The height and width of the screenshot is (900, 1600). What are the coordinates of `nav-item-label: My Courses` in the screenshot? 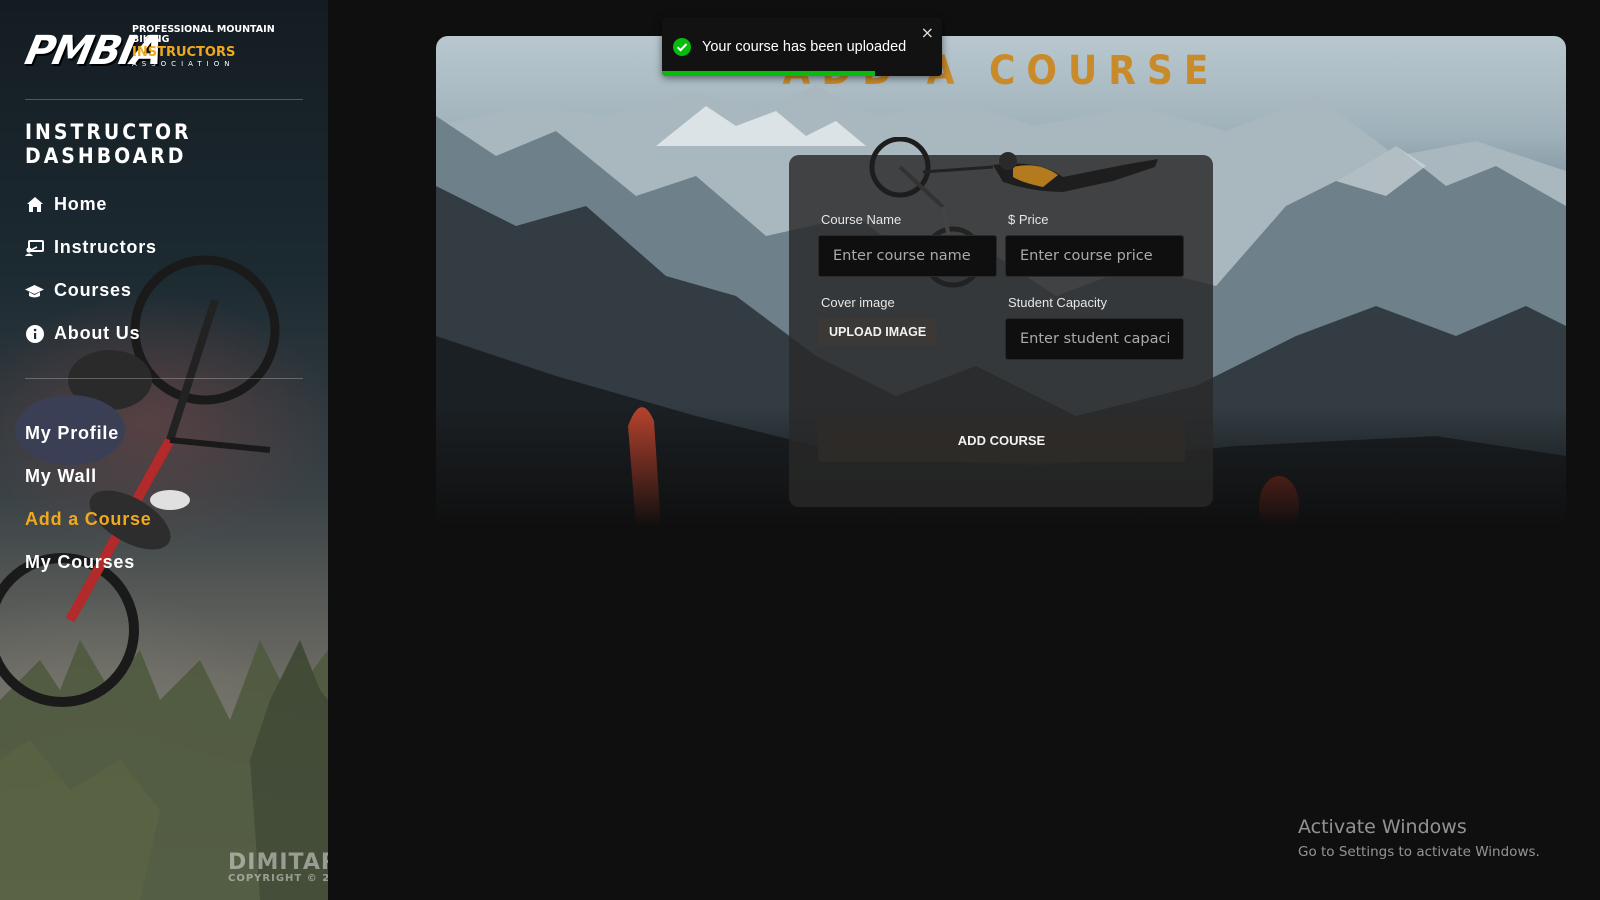 It's located at (80, 562).